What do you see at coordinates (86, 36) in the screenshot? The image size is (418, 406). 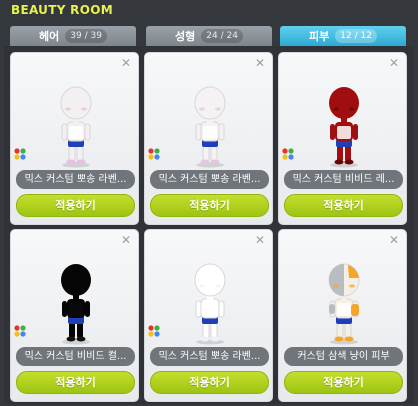 I see `tab-count: 39 / 39` at bounding box center [86, 36].